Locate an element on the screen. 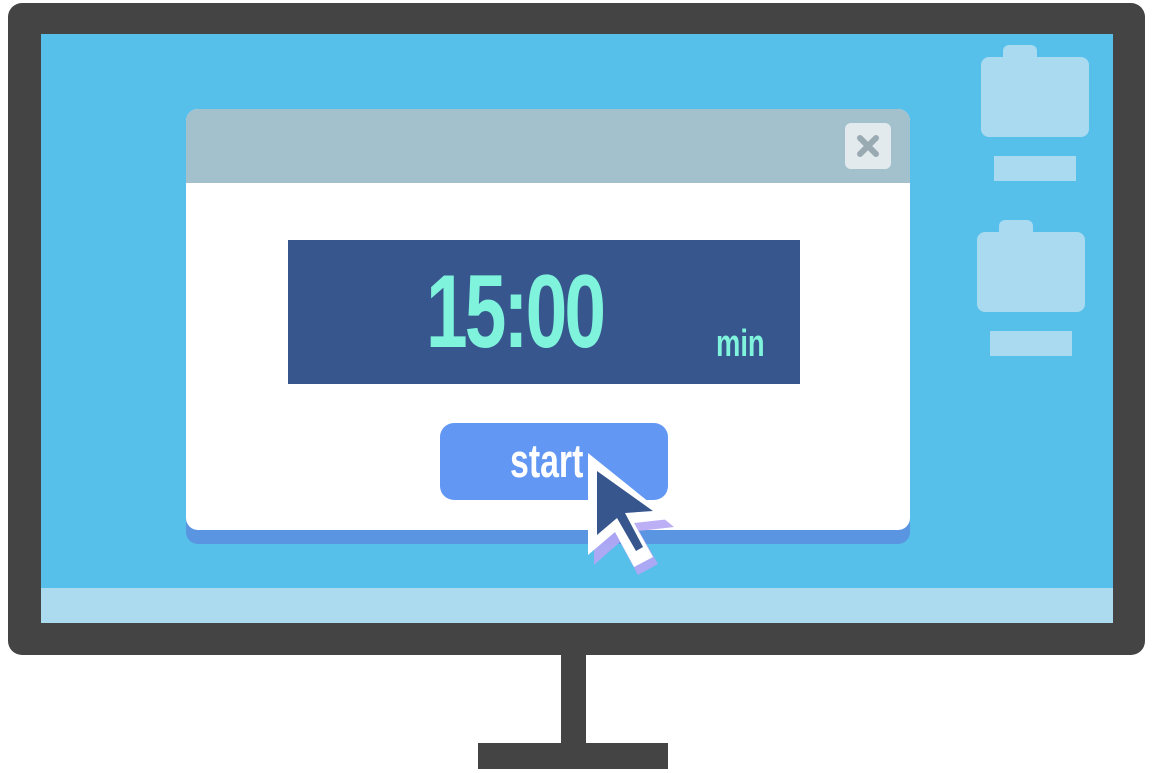  close-icon is located at coordinates (868, 146).